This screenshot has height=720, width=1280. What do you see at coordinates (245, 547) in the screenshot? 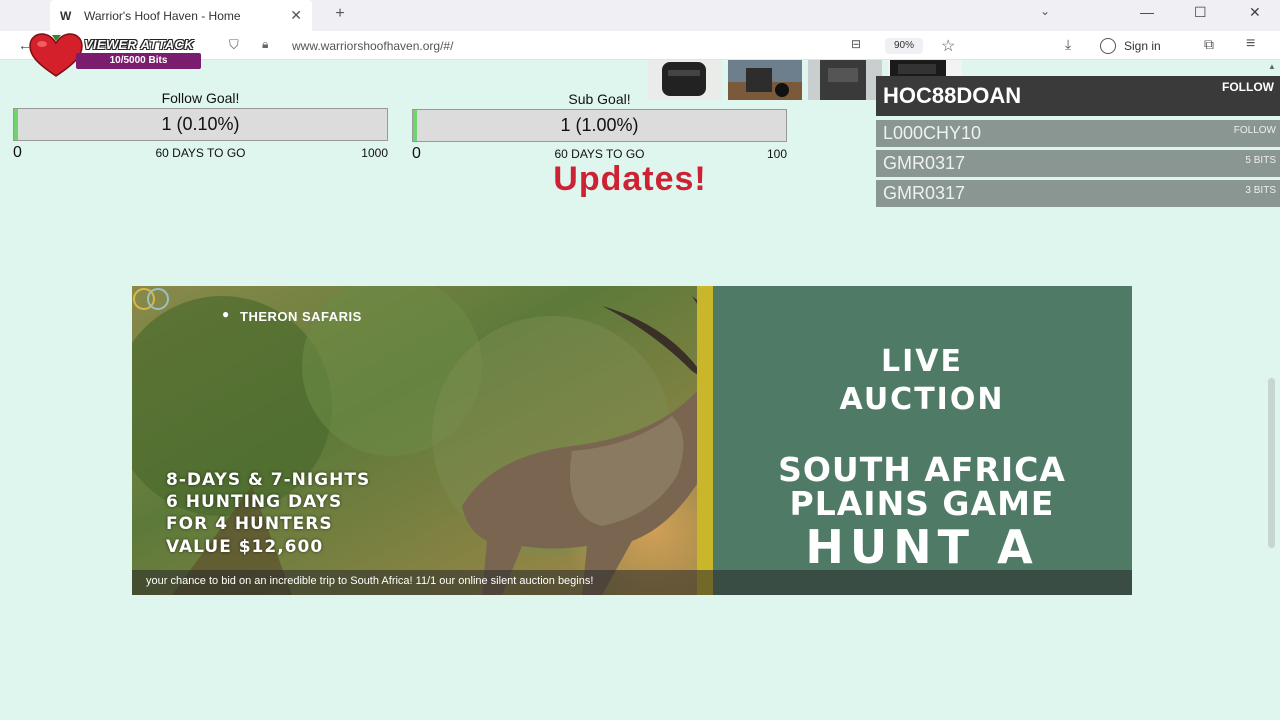
I see `banner-detail-line: VALUE $12,600` at bounding box center [245, 547].